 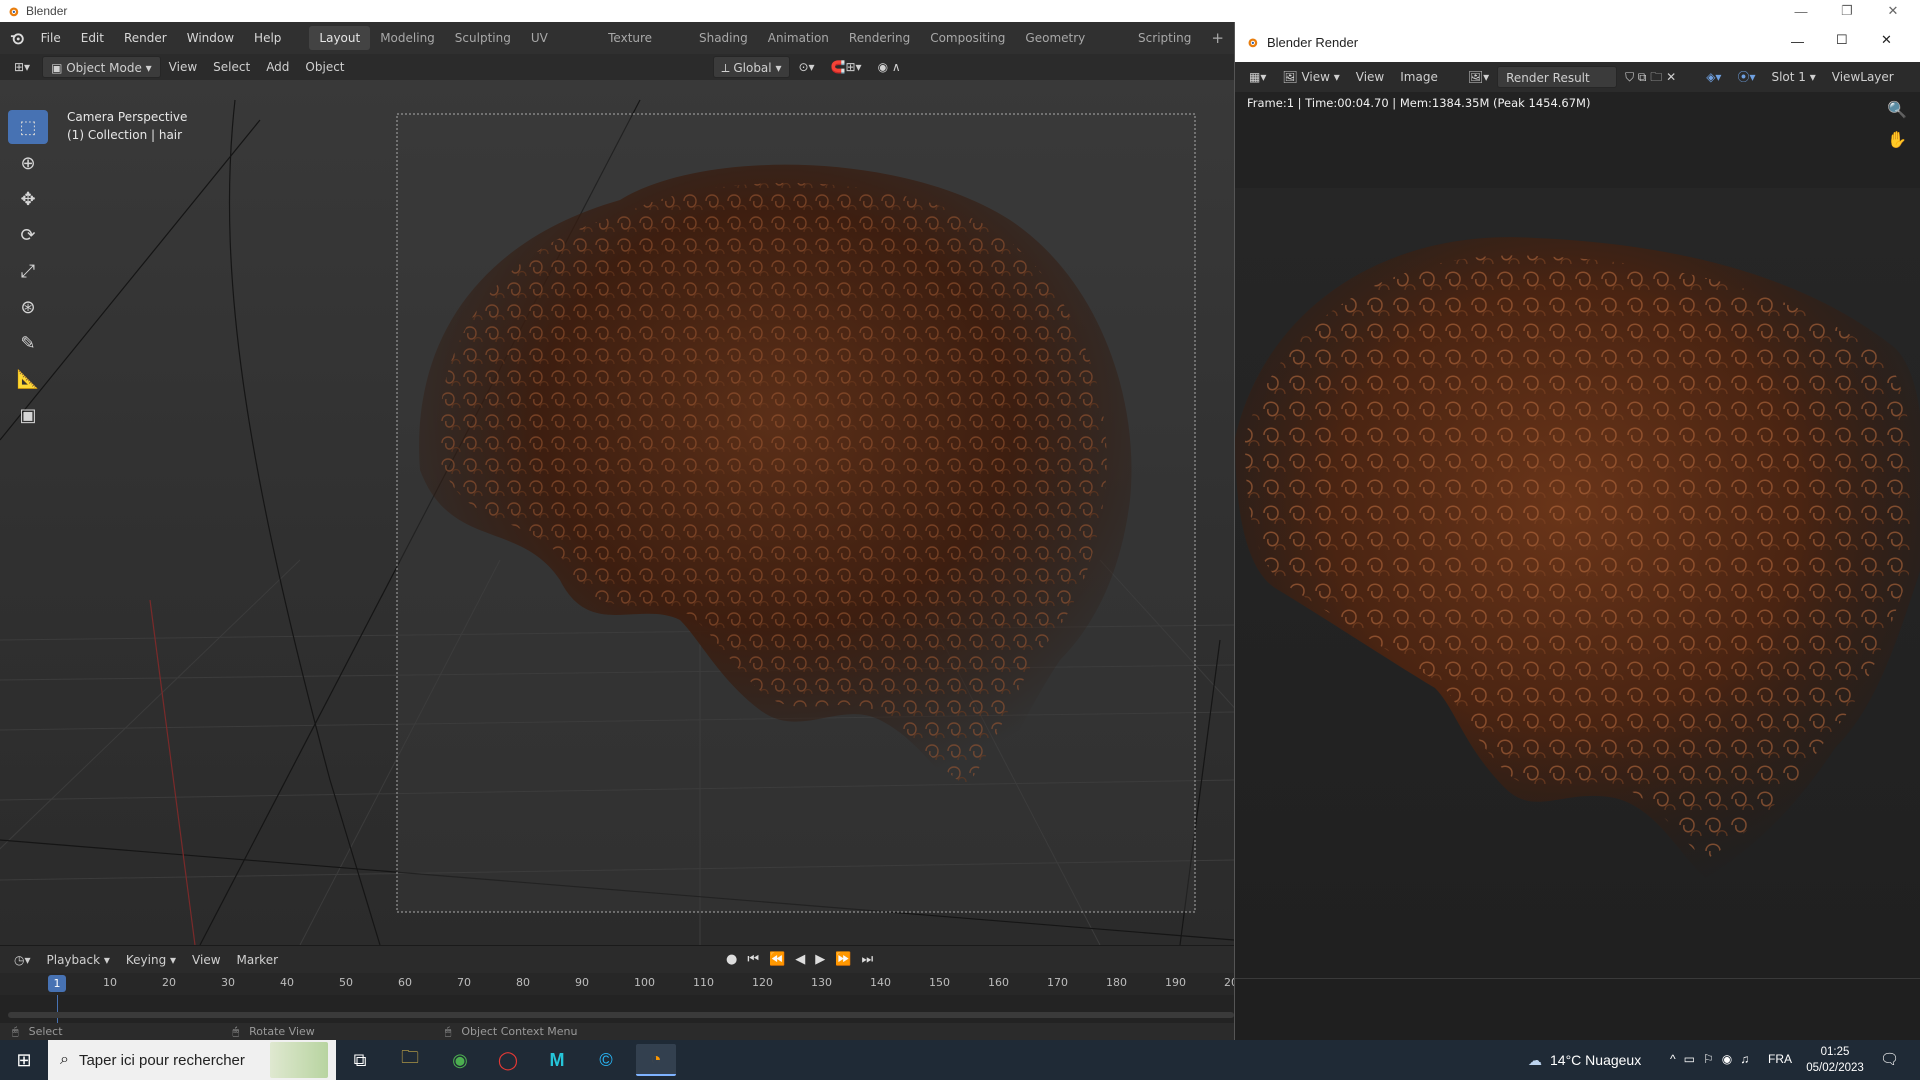 I want to click on editor-type-icon: ⊞▾, so click(x=22, y=67).